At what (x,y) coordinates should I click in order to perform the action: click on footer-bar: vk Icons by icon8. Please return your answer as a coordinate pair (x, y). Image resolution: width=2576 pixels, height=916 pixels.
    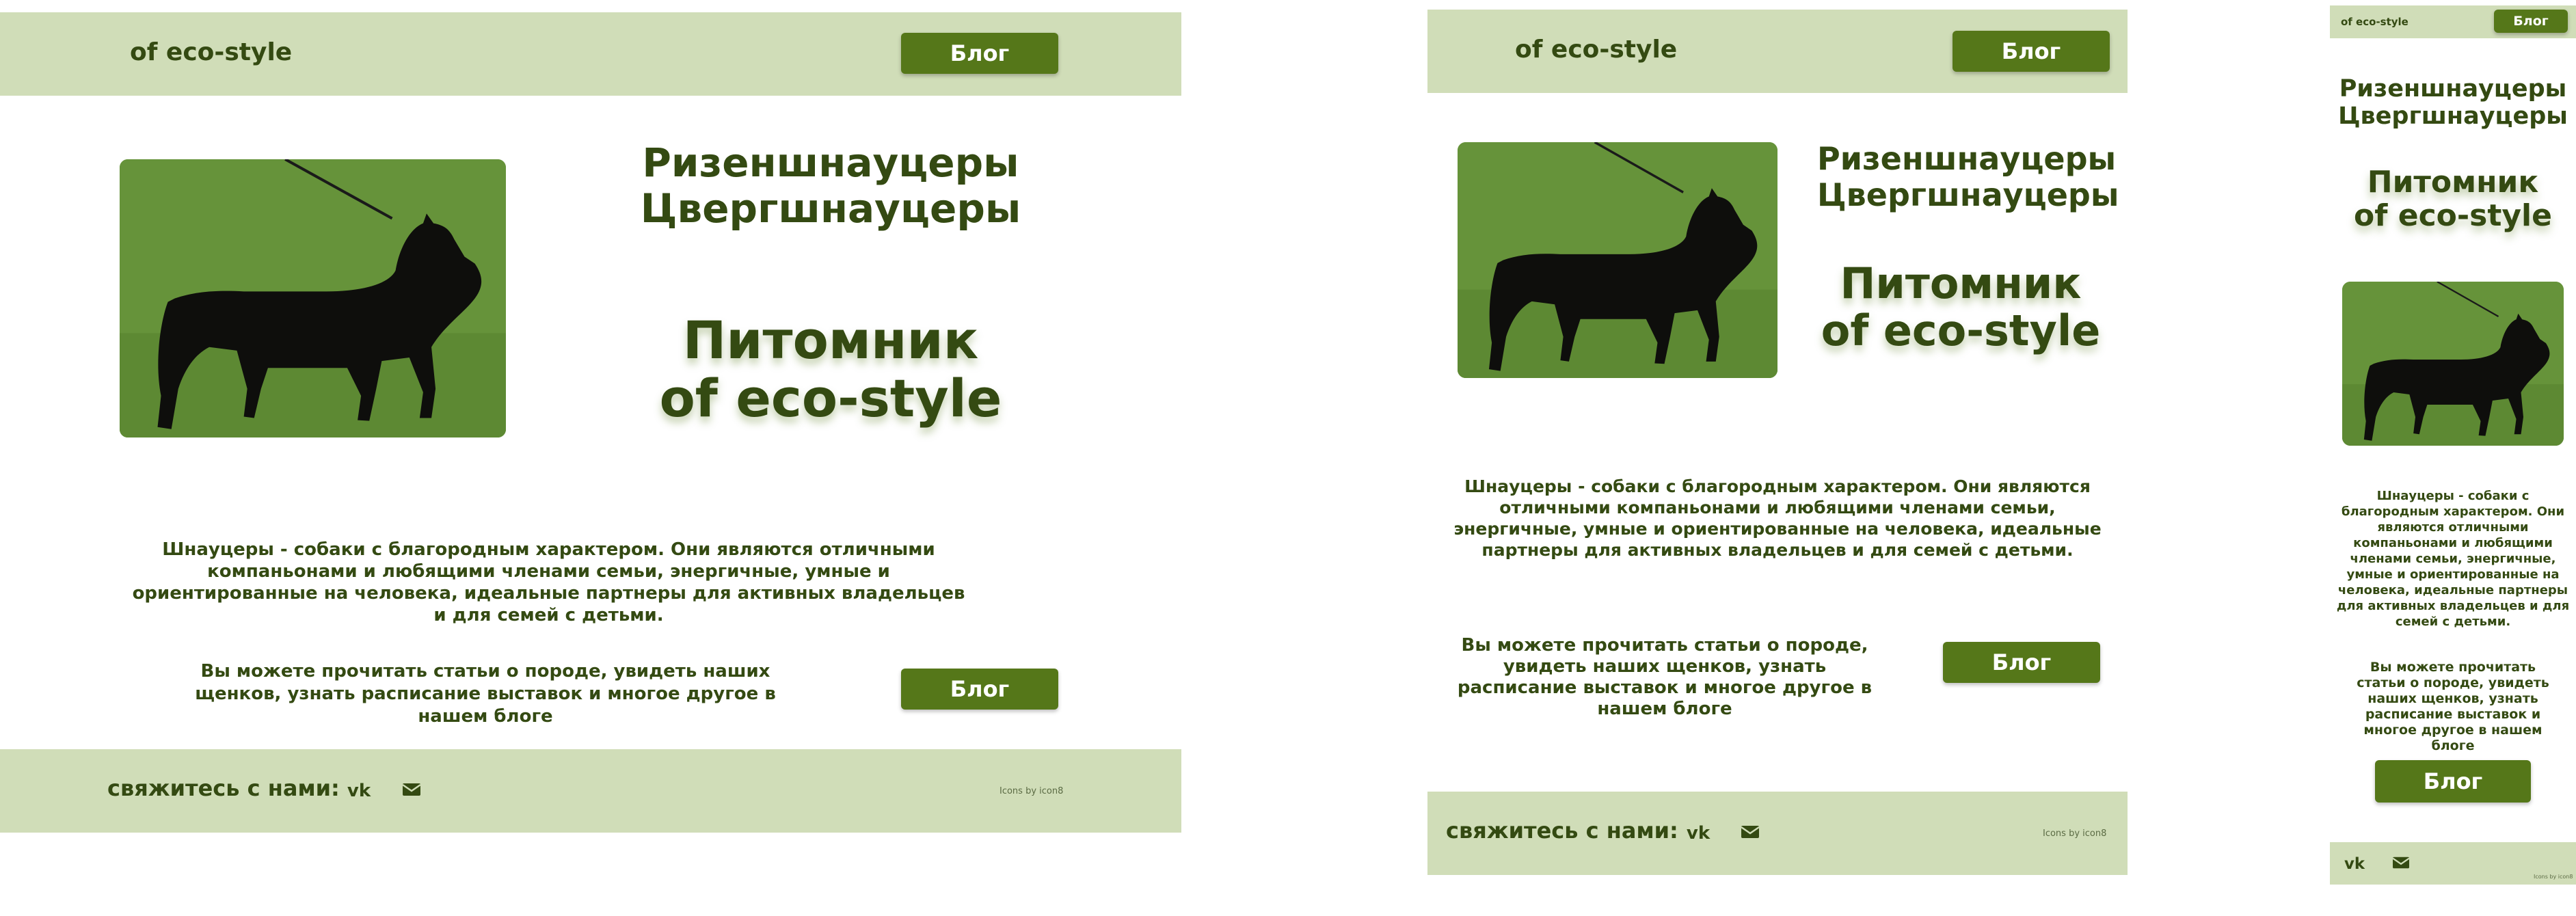
    Looking at the image, I should click on (2453, 863).